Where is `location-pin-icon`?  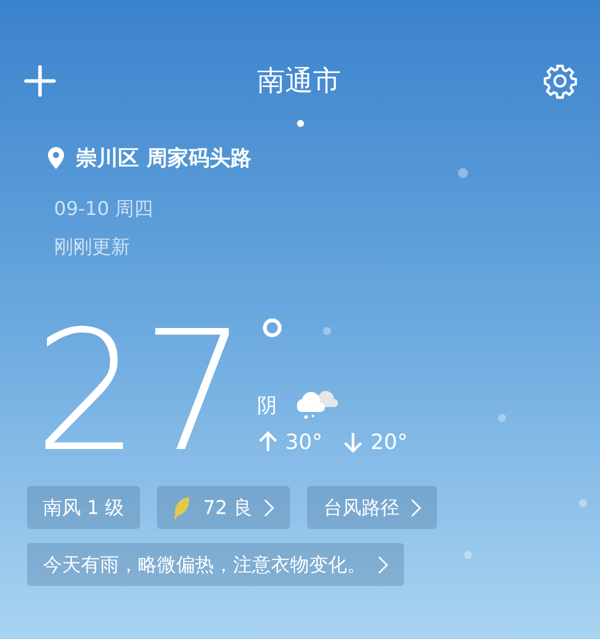 location-pin-icon is located at coordinates (56, 158).